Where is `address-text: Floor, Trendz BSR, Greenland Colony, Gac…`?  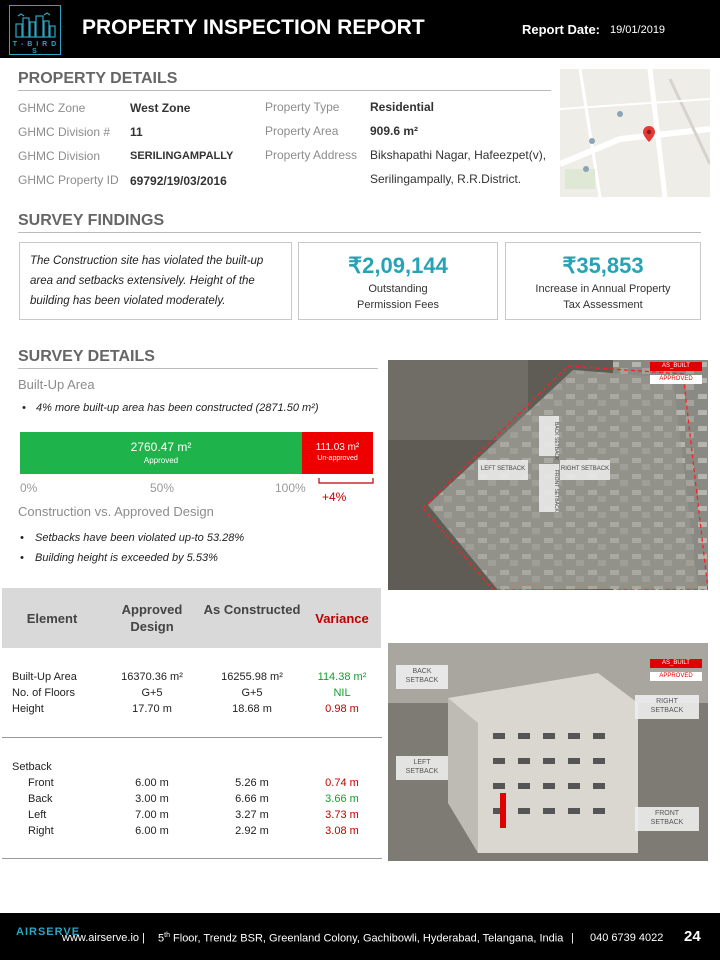
address-text: Floor, Trendz BSR, Greenland Colony, Gac… is located at coordinates (368, 938).